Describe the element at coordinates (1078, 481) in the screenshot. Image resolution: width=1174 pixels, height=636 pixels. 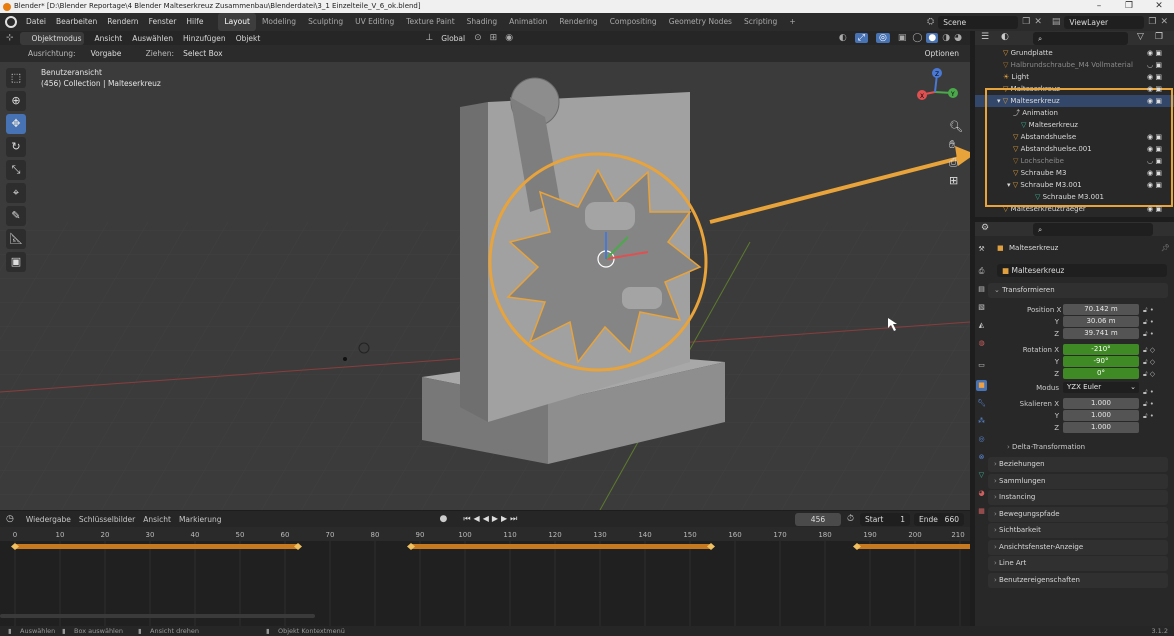
I see `panel-sammlungen: › Sammlungen` at that location.